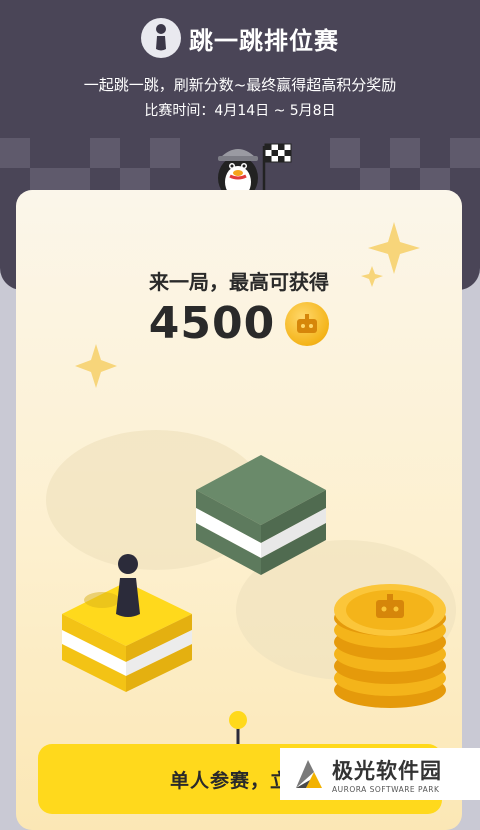  What do you see at coordinates (309, 774) in the screenshot?
I see `aurora-logo-icon` at bounding box center [309, 774].